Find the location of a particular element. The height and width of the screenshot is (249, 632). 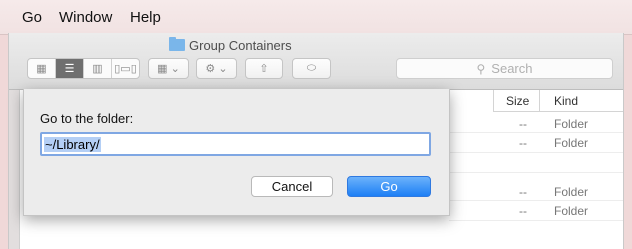

action-button: ⚙ ⌄ is located at coordinates (216, 68).